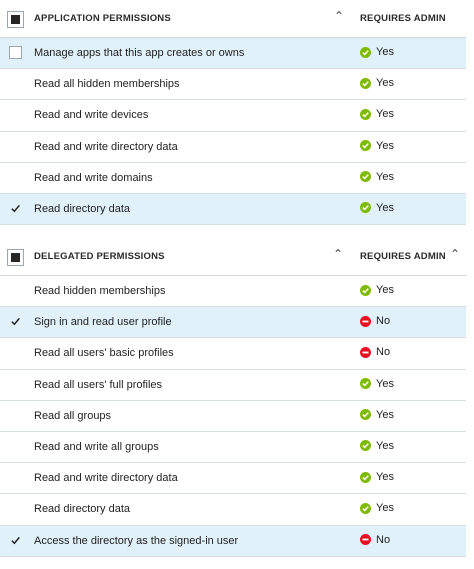  I want to click on permission-label: Sign in and read user profile, so click(103, 322).